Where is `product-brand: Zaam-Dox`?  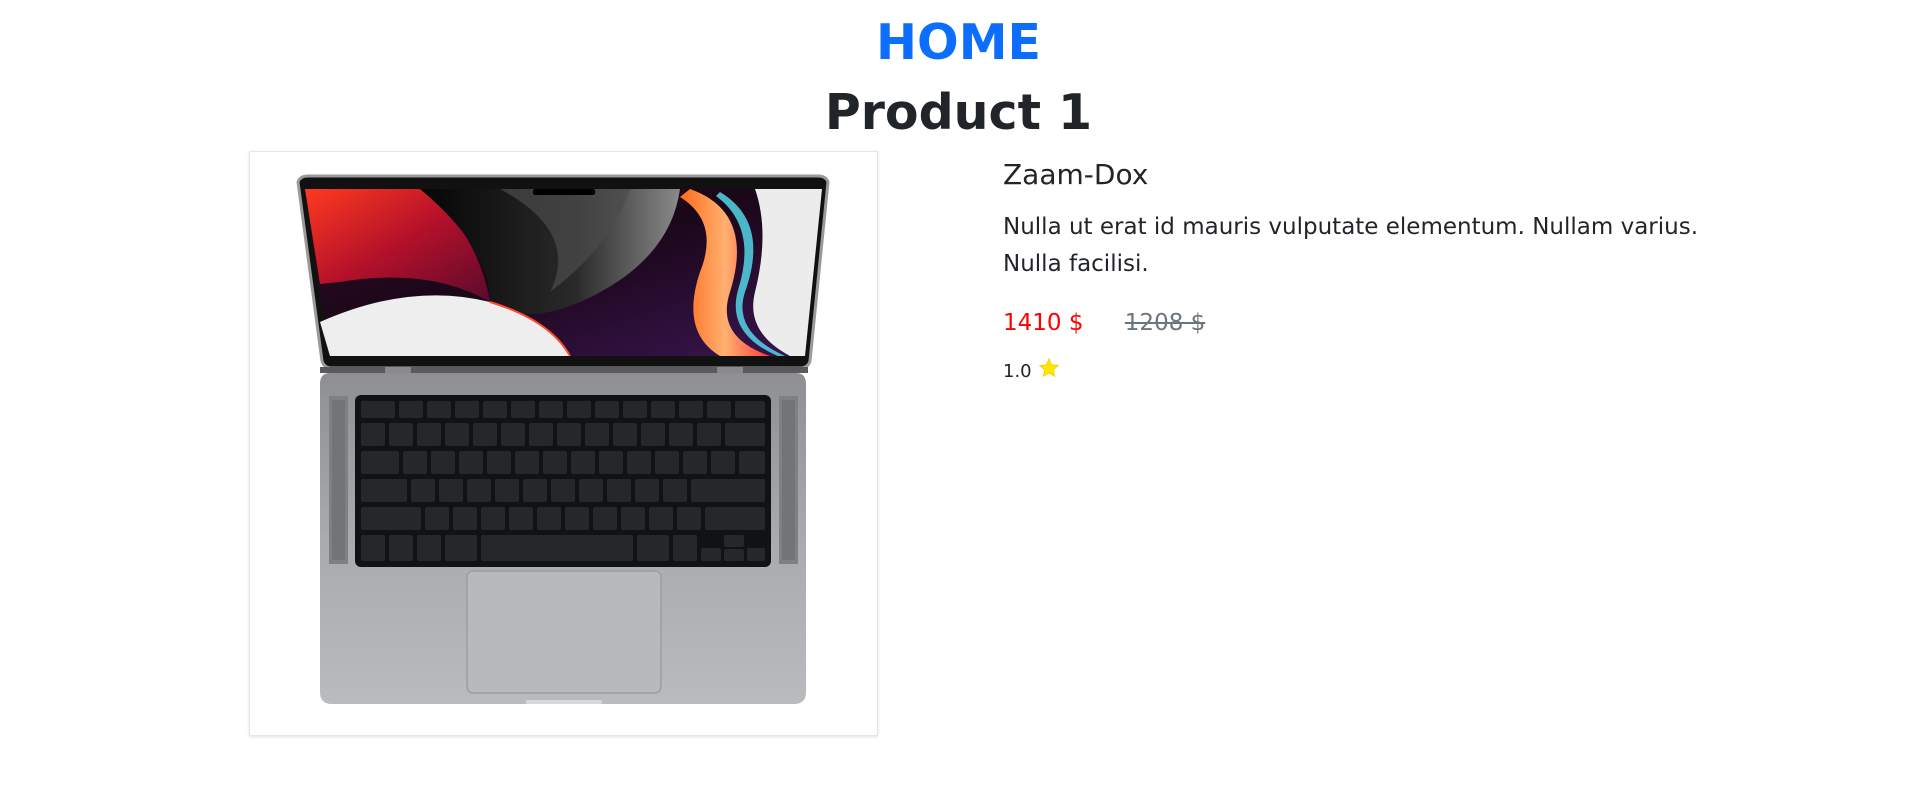 product-brand: Zaam-Dox is located at coordinates (1076, 174).